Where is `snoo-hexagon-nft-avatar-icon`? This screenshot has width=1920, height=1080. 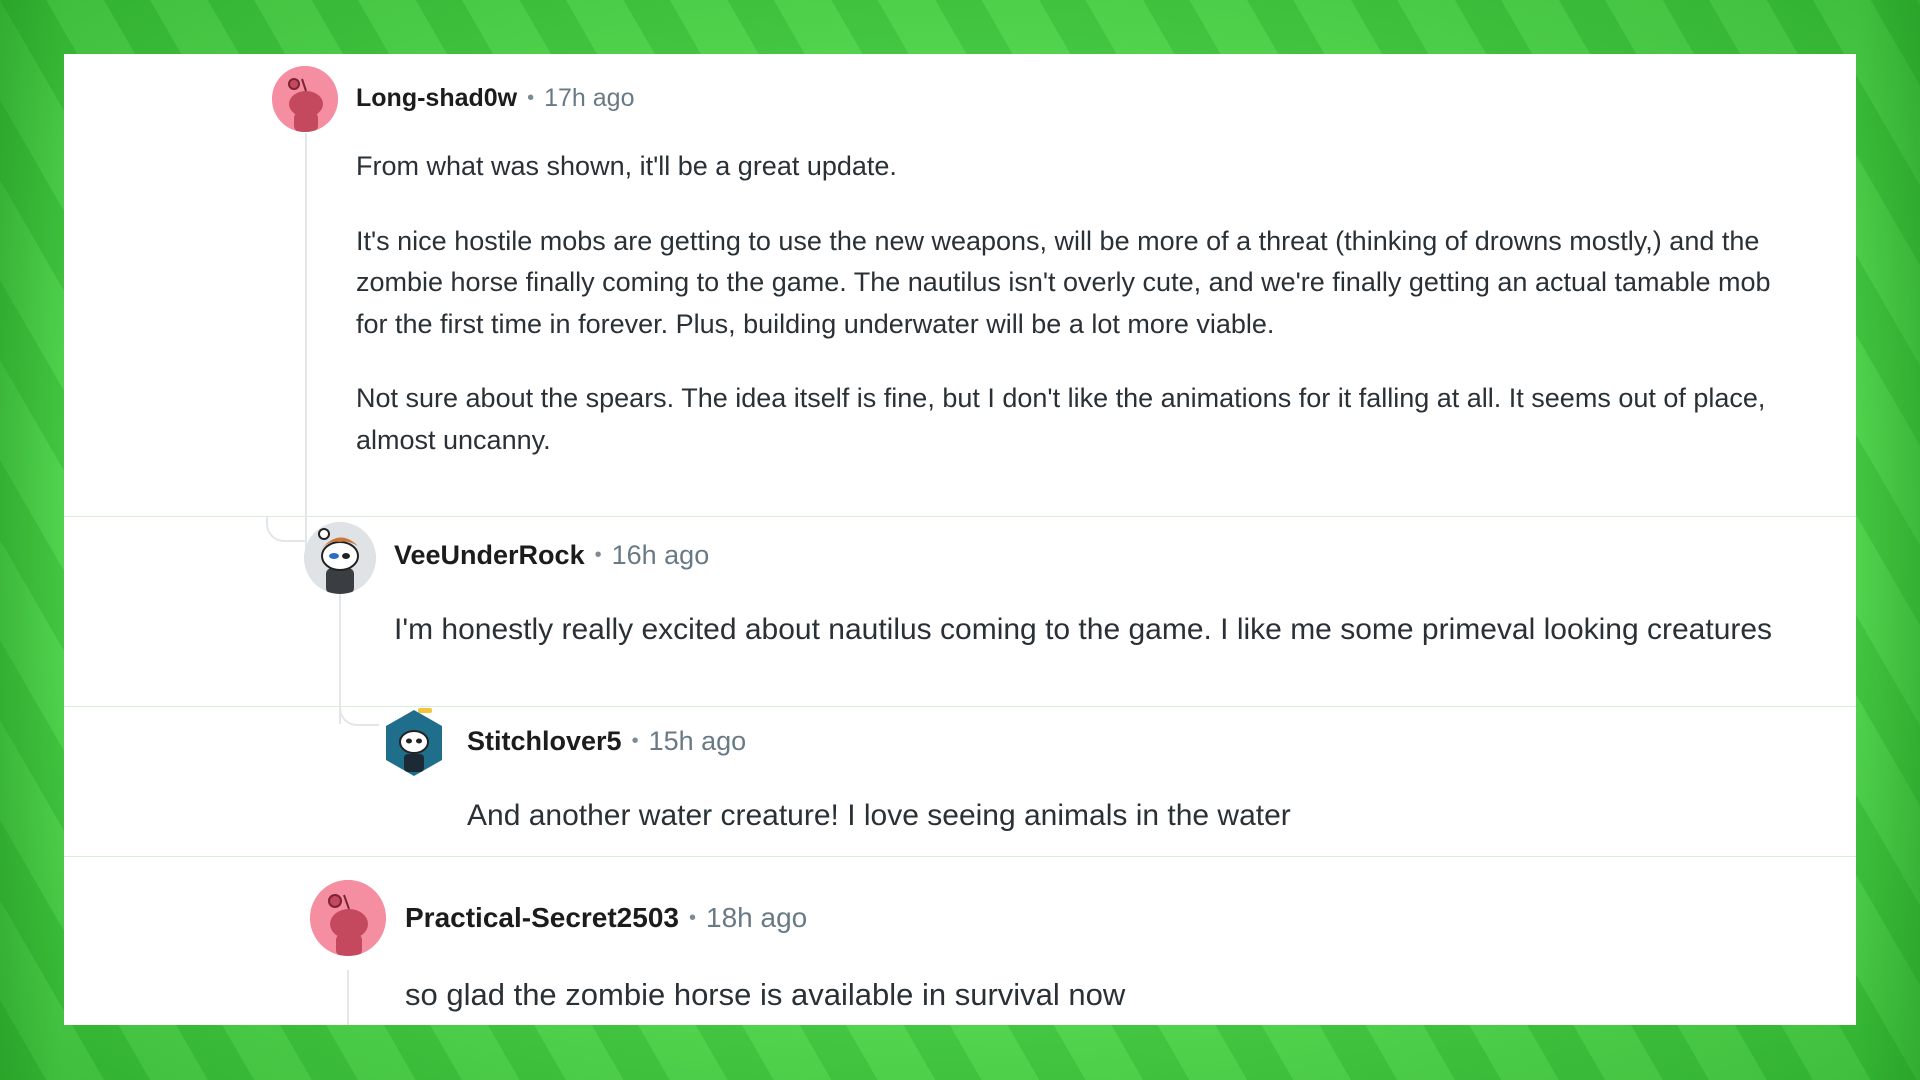
snoo-hexagon-nft-avatar-icon is located at coordinates (414, 742).